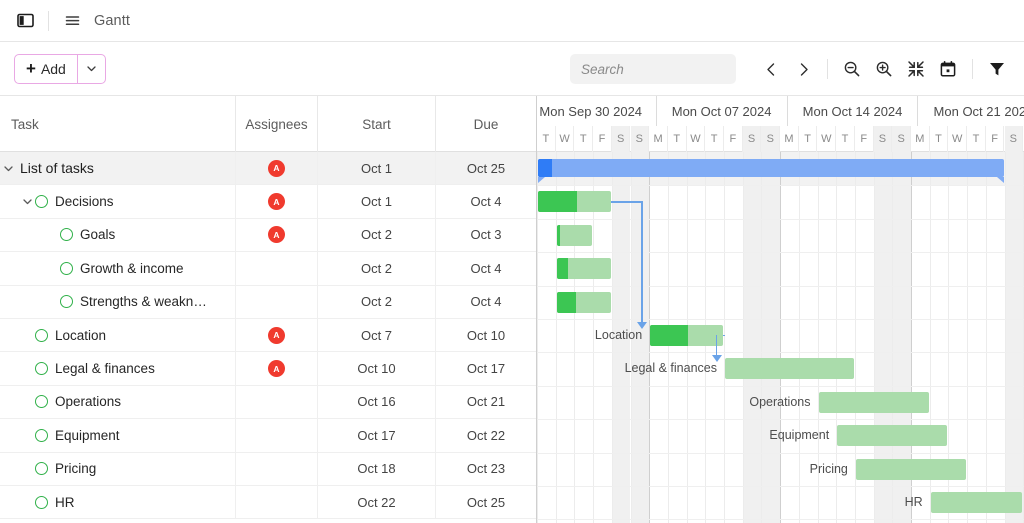 The width and height of the screenshot is (1024, 523). Describe the element at coordinates (377, 124) in the screenshot. I see `column-header-start: Start` at that location.